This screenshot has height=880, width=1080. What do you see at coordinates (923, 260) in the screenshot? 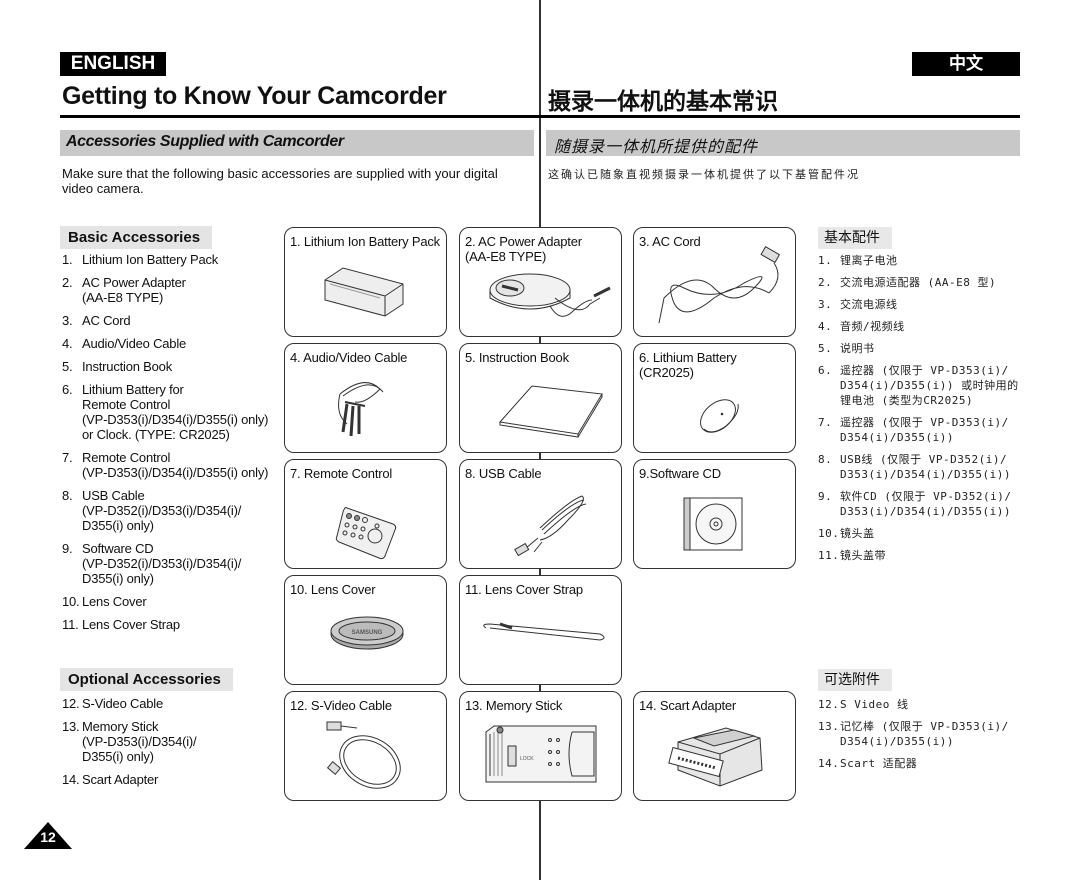
I see `list-item: 1. 锂离子电池` at bounding box center [923, 260].